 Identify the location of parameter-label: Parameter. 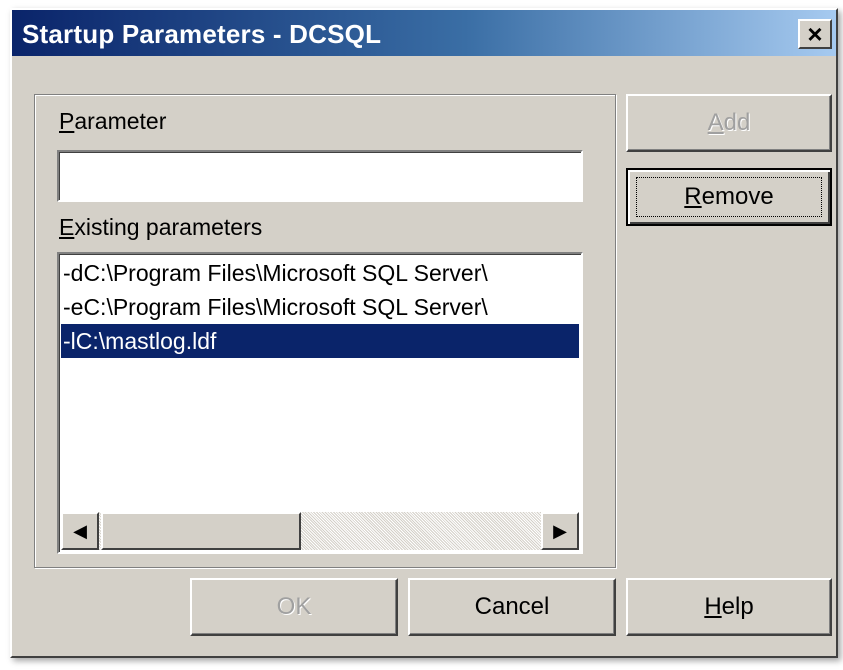
(113, 121).